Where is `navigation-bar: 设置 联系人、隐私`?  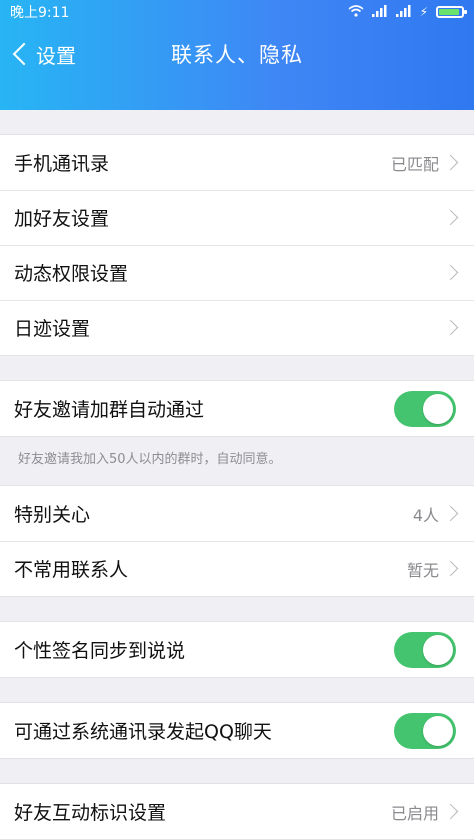 navigation-bar: 设置 联系人、隐私 is located at coordinates (237, 54).